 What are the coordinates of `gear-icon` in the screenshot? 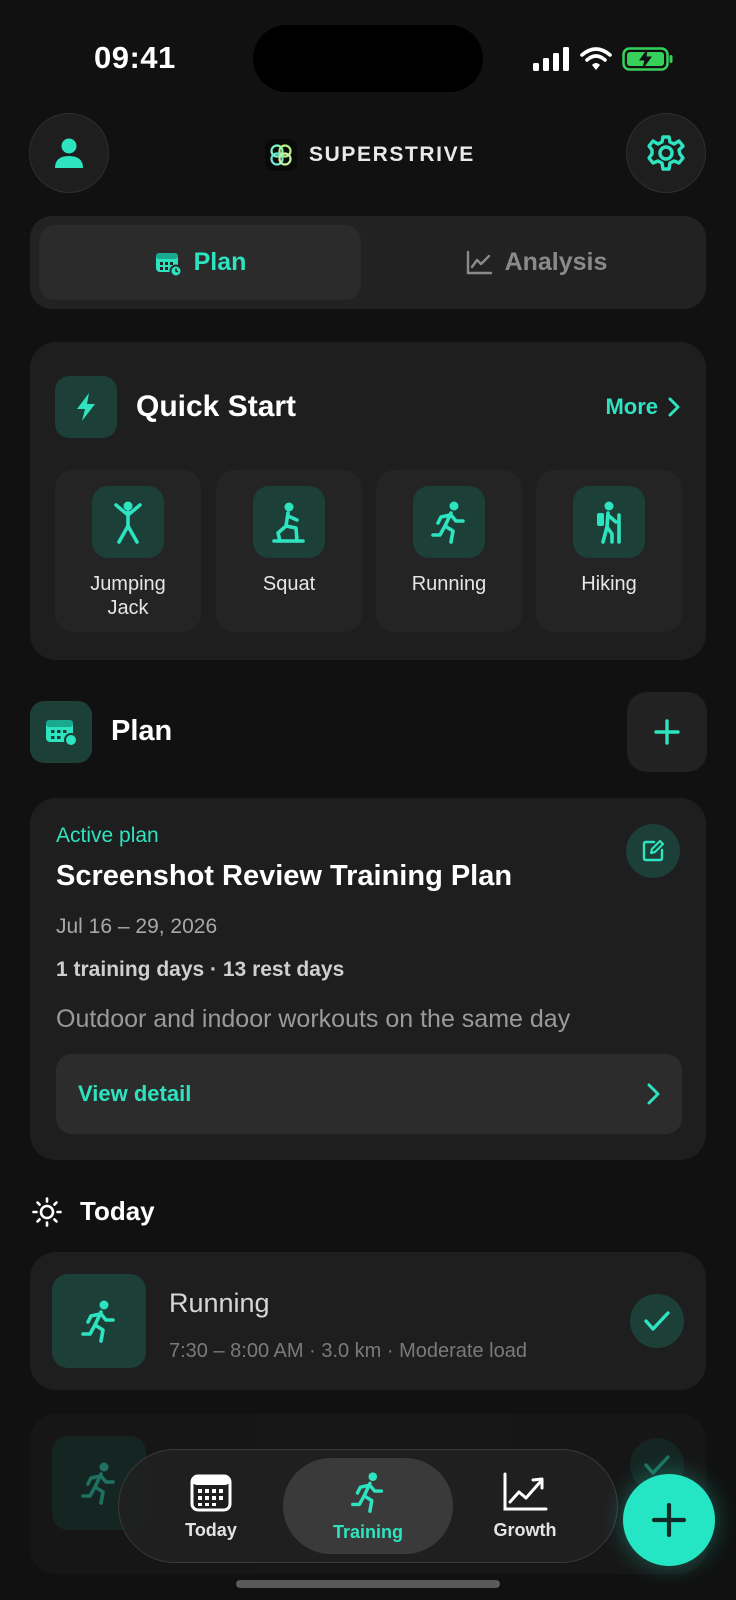 It's located at (666, 153).